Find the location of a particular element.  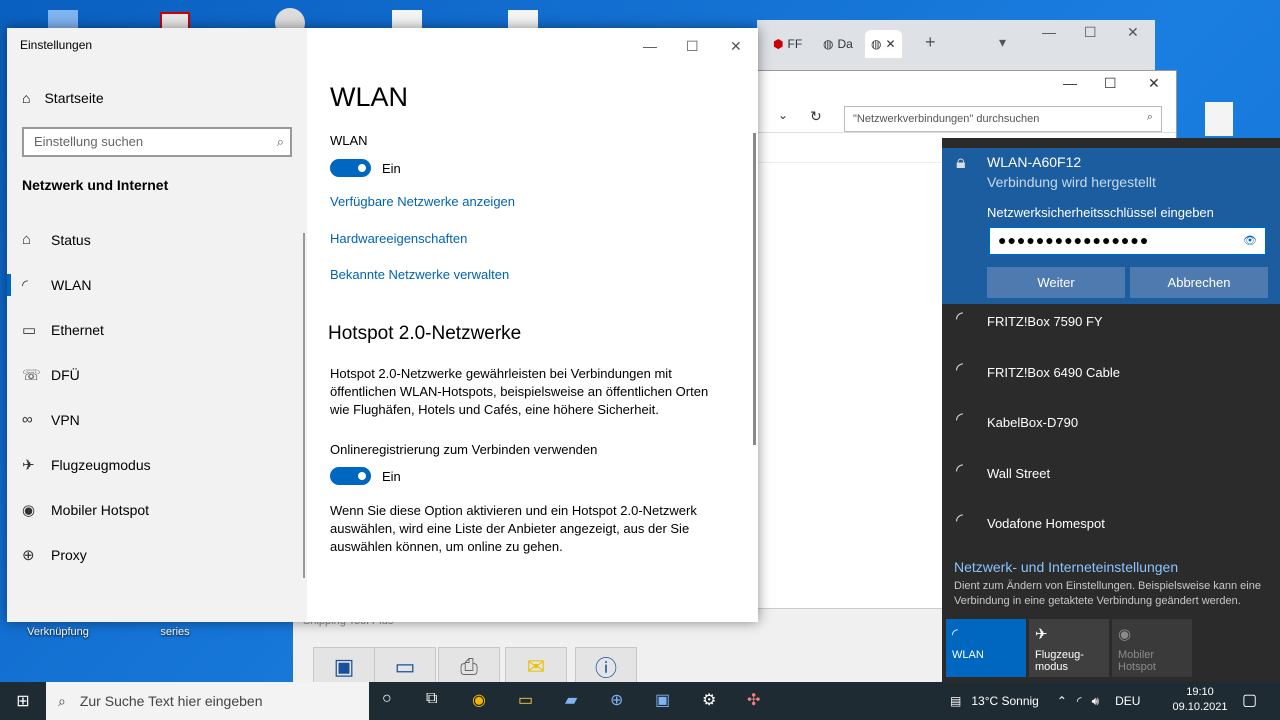

show-password-icon: 👁︎ is located at coordinates (1250, 240).